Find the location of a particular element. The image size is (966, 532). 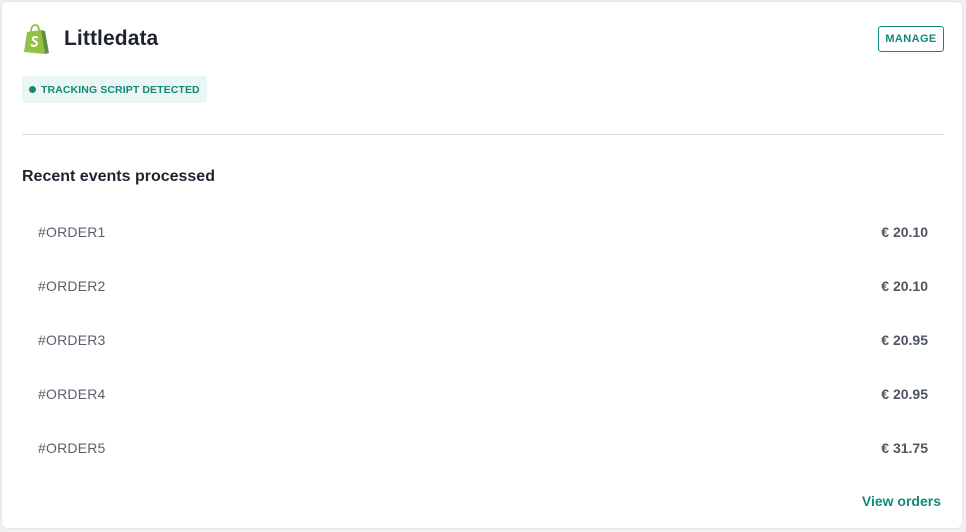

event-row: #ORDER1 € 20.10 is located at coordinates (483, 233).